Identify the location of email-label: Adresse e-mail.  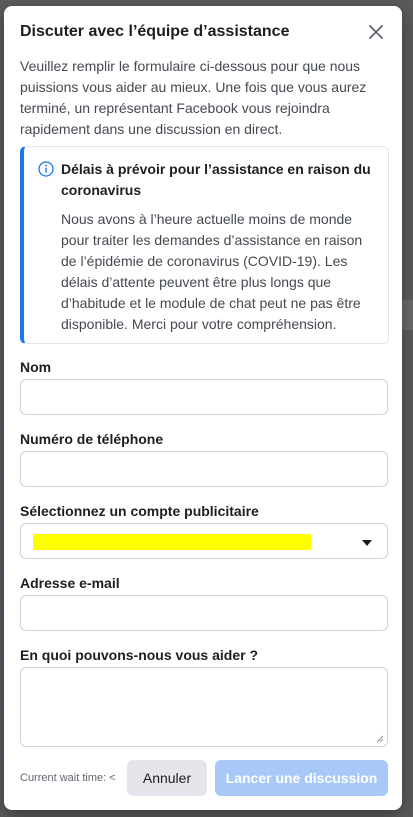
(70, 583).